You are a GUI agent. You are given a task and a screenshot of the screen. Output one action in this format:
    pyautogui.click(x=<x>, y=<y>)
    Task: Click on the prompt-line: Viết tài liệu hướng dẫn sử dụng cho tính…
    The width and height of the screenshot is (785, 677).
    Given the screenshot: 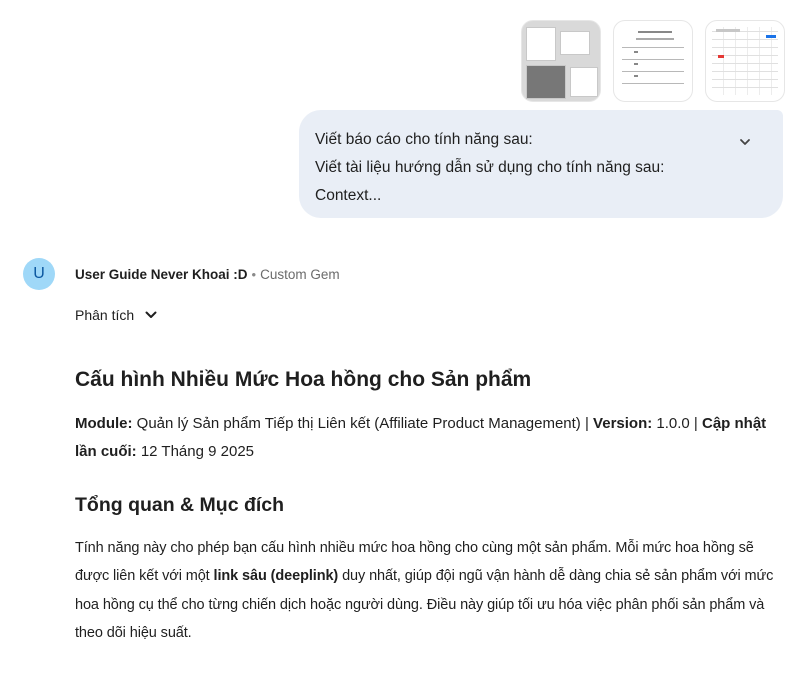 What is the action you would take?
    pyautogui.click(x=490, y=167)
    